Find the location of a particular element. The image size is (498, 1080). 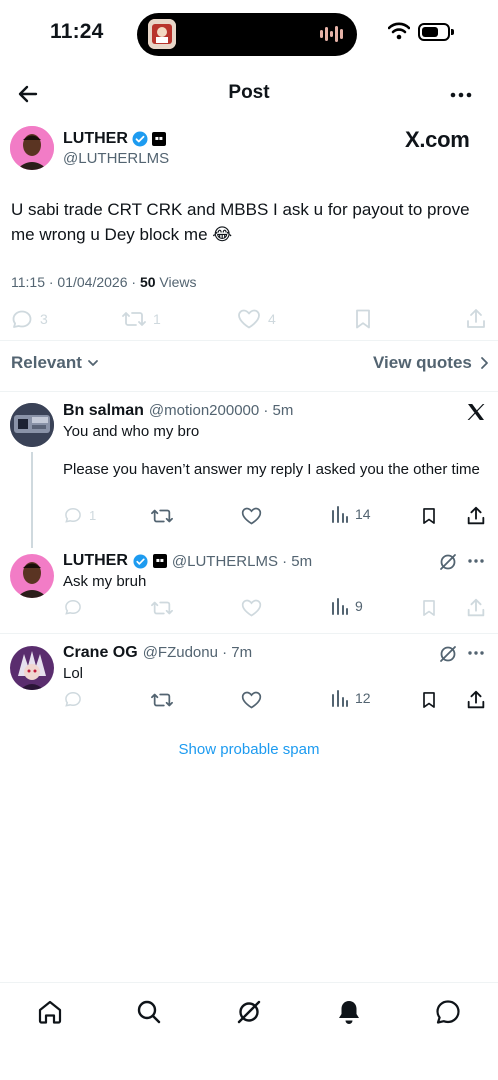

views-count: 14 is located at coordinates (363, 514).